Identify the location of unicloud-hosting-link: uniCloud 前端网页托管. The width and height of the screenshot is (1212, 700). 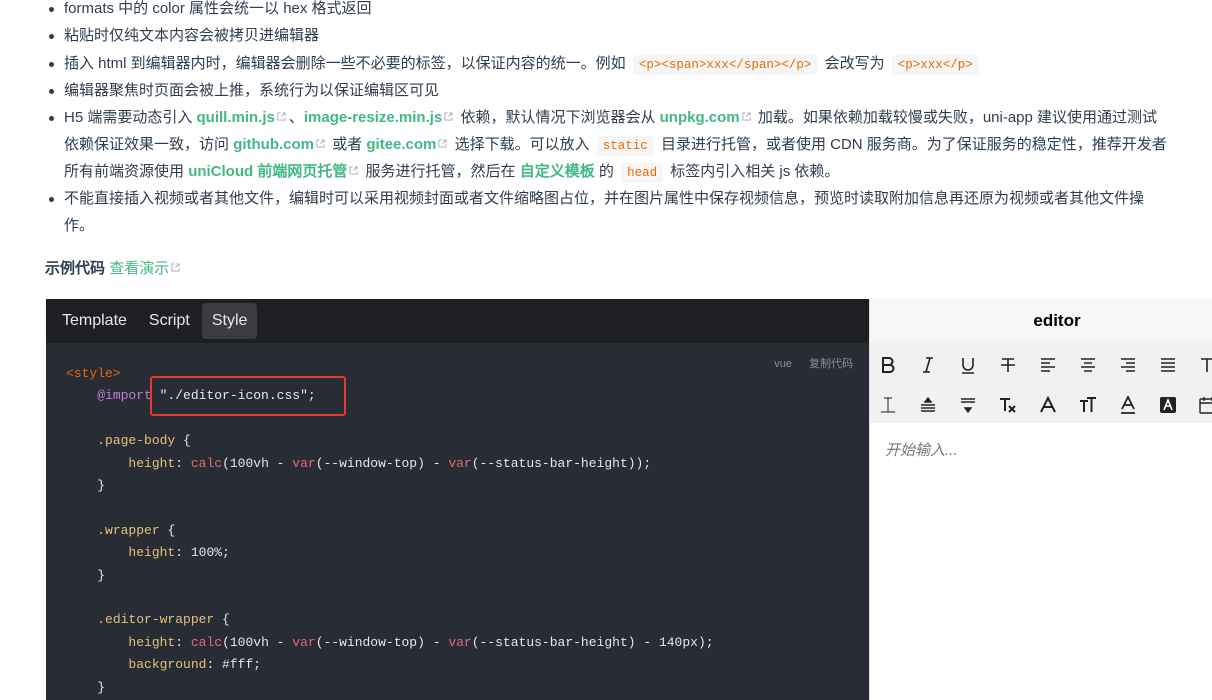
(267, 171).